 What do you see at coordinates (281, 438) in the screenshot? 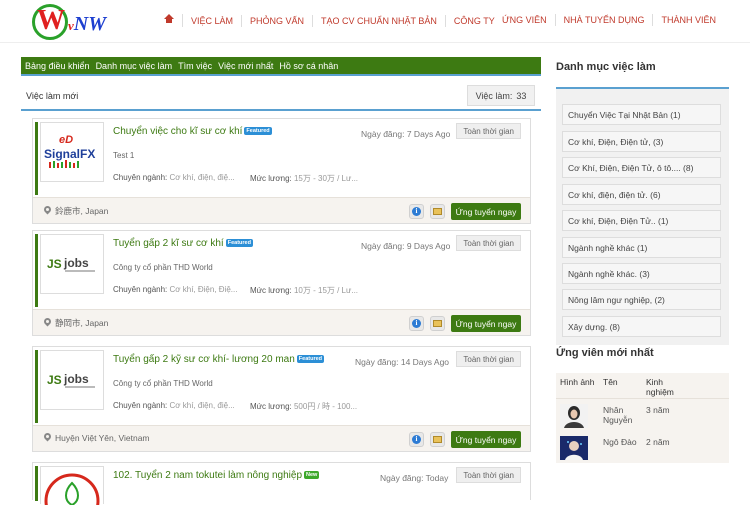
I see `card-footer: Huyện Việt Yên, Vietnam i Ứng tuyển ngay` at bounding box center [281, 438].